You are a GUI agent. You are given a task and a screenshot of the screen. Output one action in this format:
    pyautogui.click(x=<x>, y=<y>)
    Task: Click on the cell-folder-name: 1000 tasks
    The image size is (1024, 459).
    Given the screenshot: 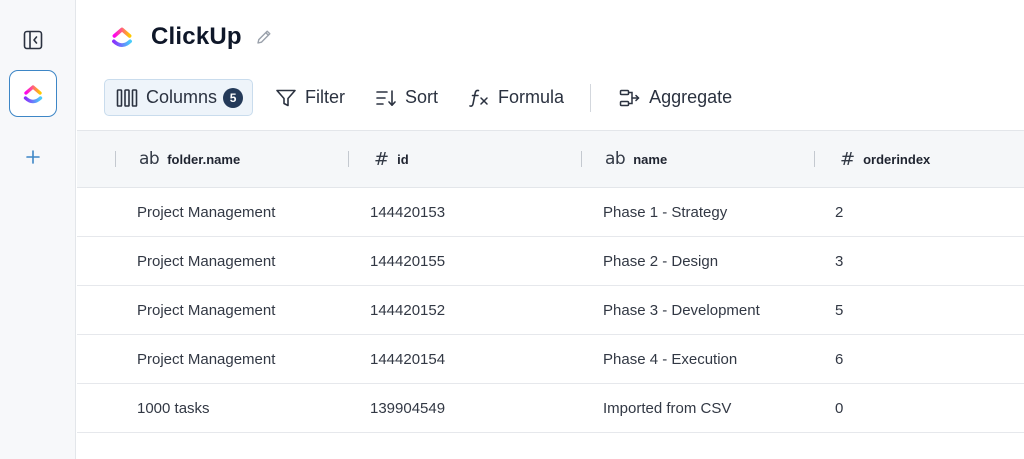 What is the action you would take?
    pyautogui.click(x=173, y=408)
    